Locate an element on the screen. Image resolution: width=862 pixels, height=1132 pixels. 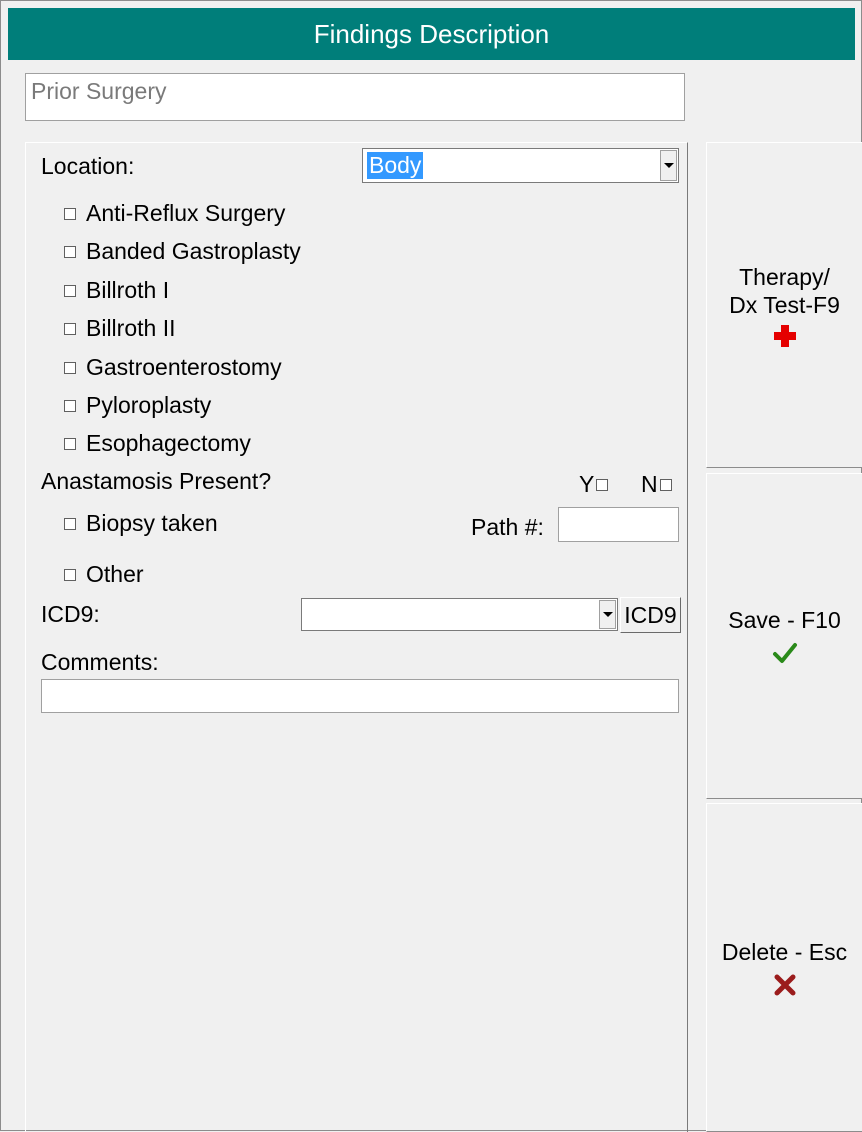
window-title: Findings Description is located at coordinates (431, 33).